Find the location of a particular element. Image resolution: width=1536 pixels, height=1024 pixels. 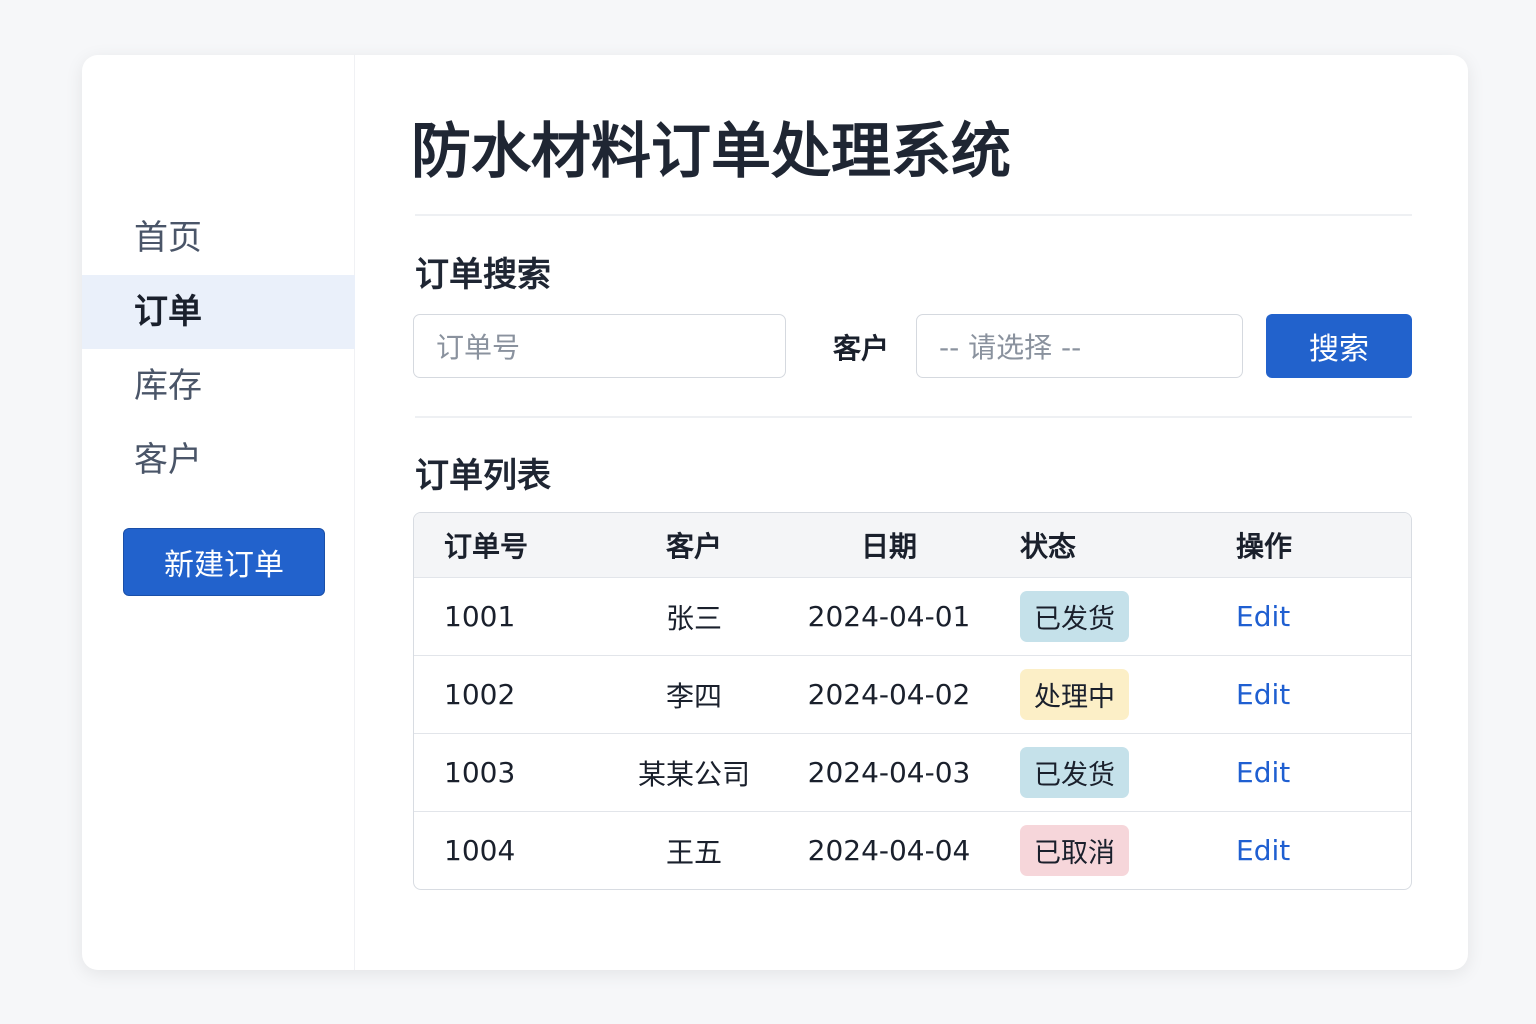

customer-select: -- 请选择 -- is located at coordinates (1079, 346).